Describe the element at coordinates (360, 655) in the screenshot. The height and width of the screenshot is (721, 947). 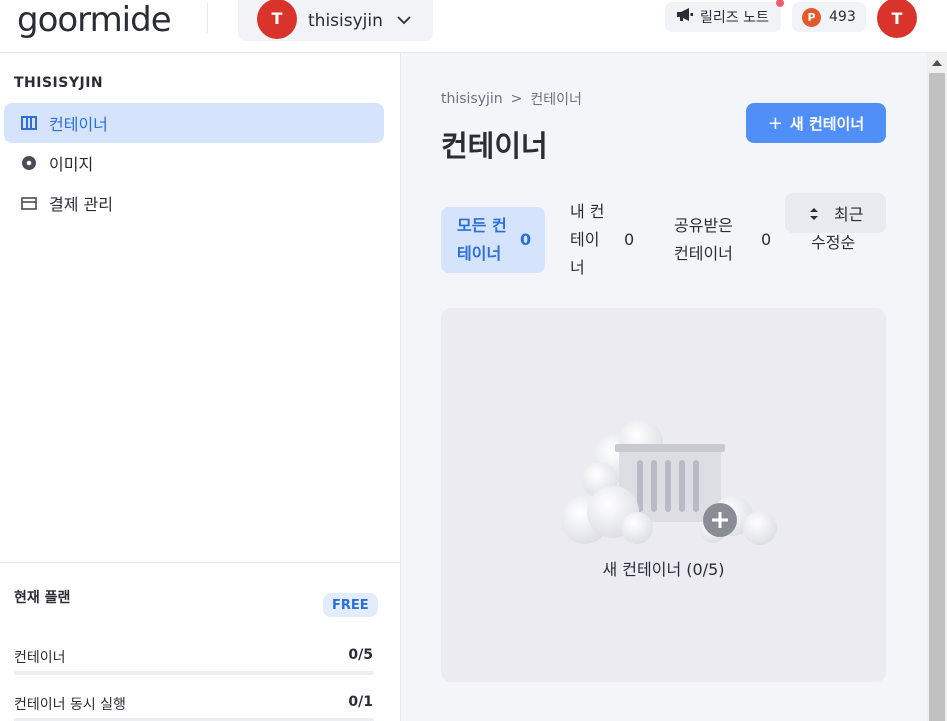
I see `usage-value-containers: 0/5` at that location.